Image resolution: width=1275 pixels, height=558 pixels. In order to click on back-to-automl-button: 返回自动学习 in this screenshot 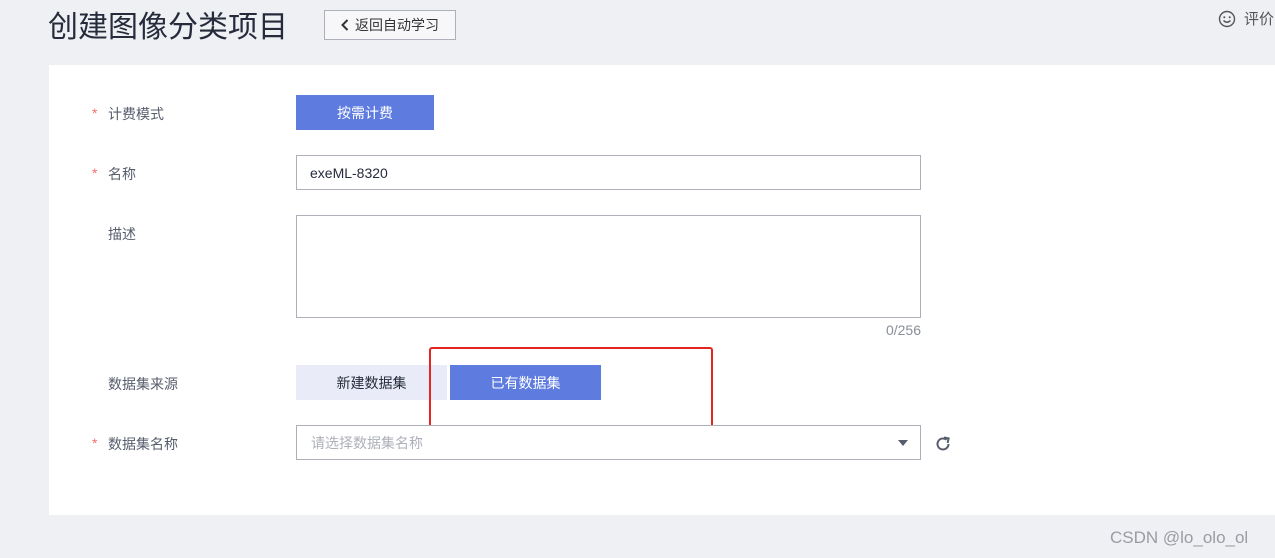, I will do `click(390, 25)`.